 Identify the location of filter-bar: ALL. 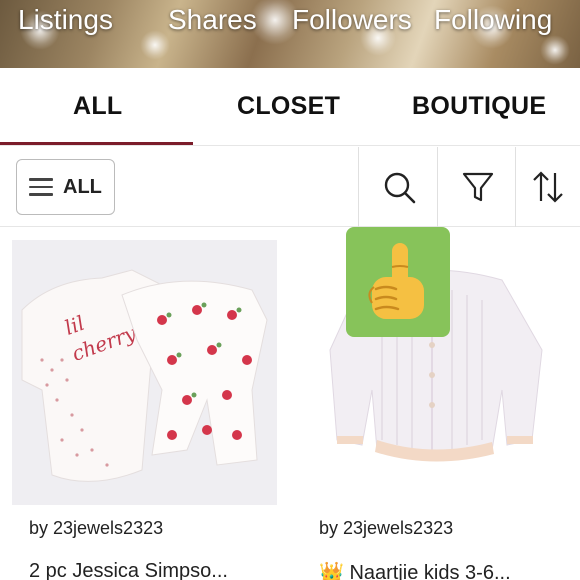
(290, 187).